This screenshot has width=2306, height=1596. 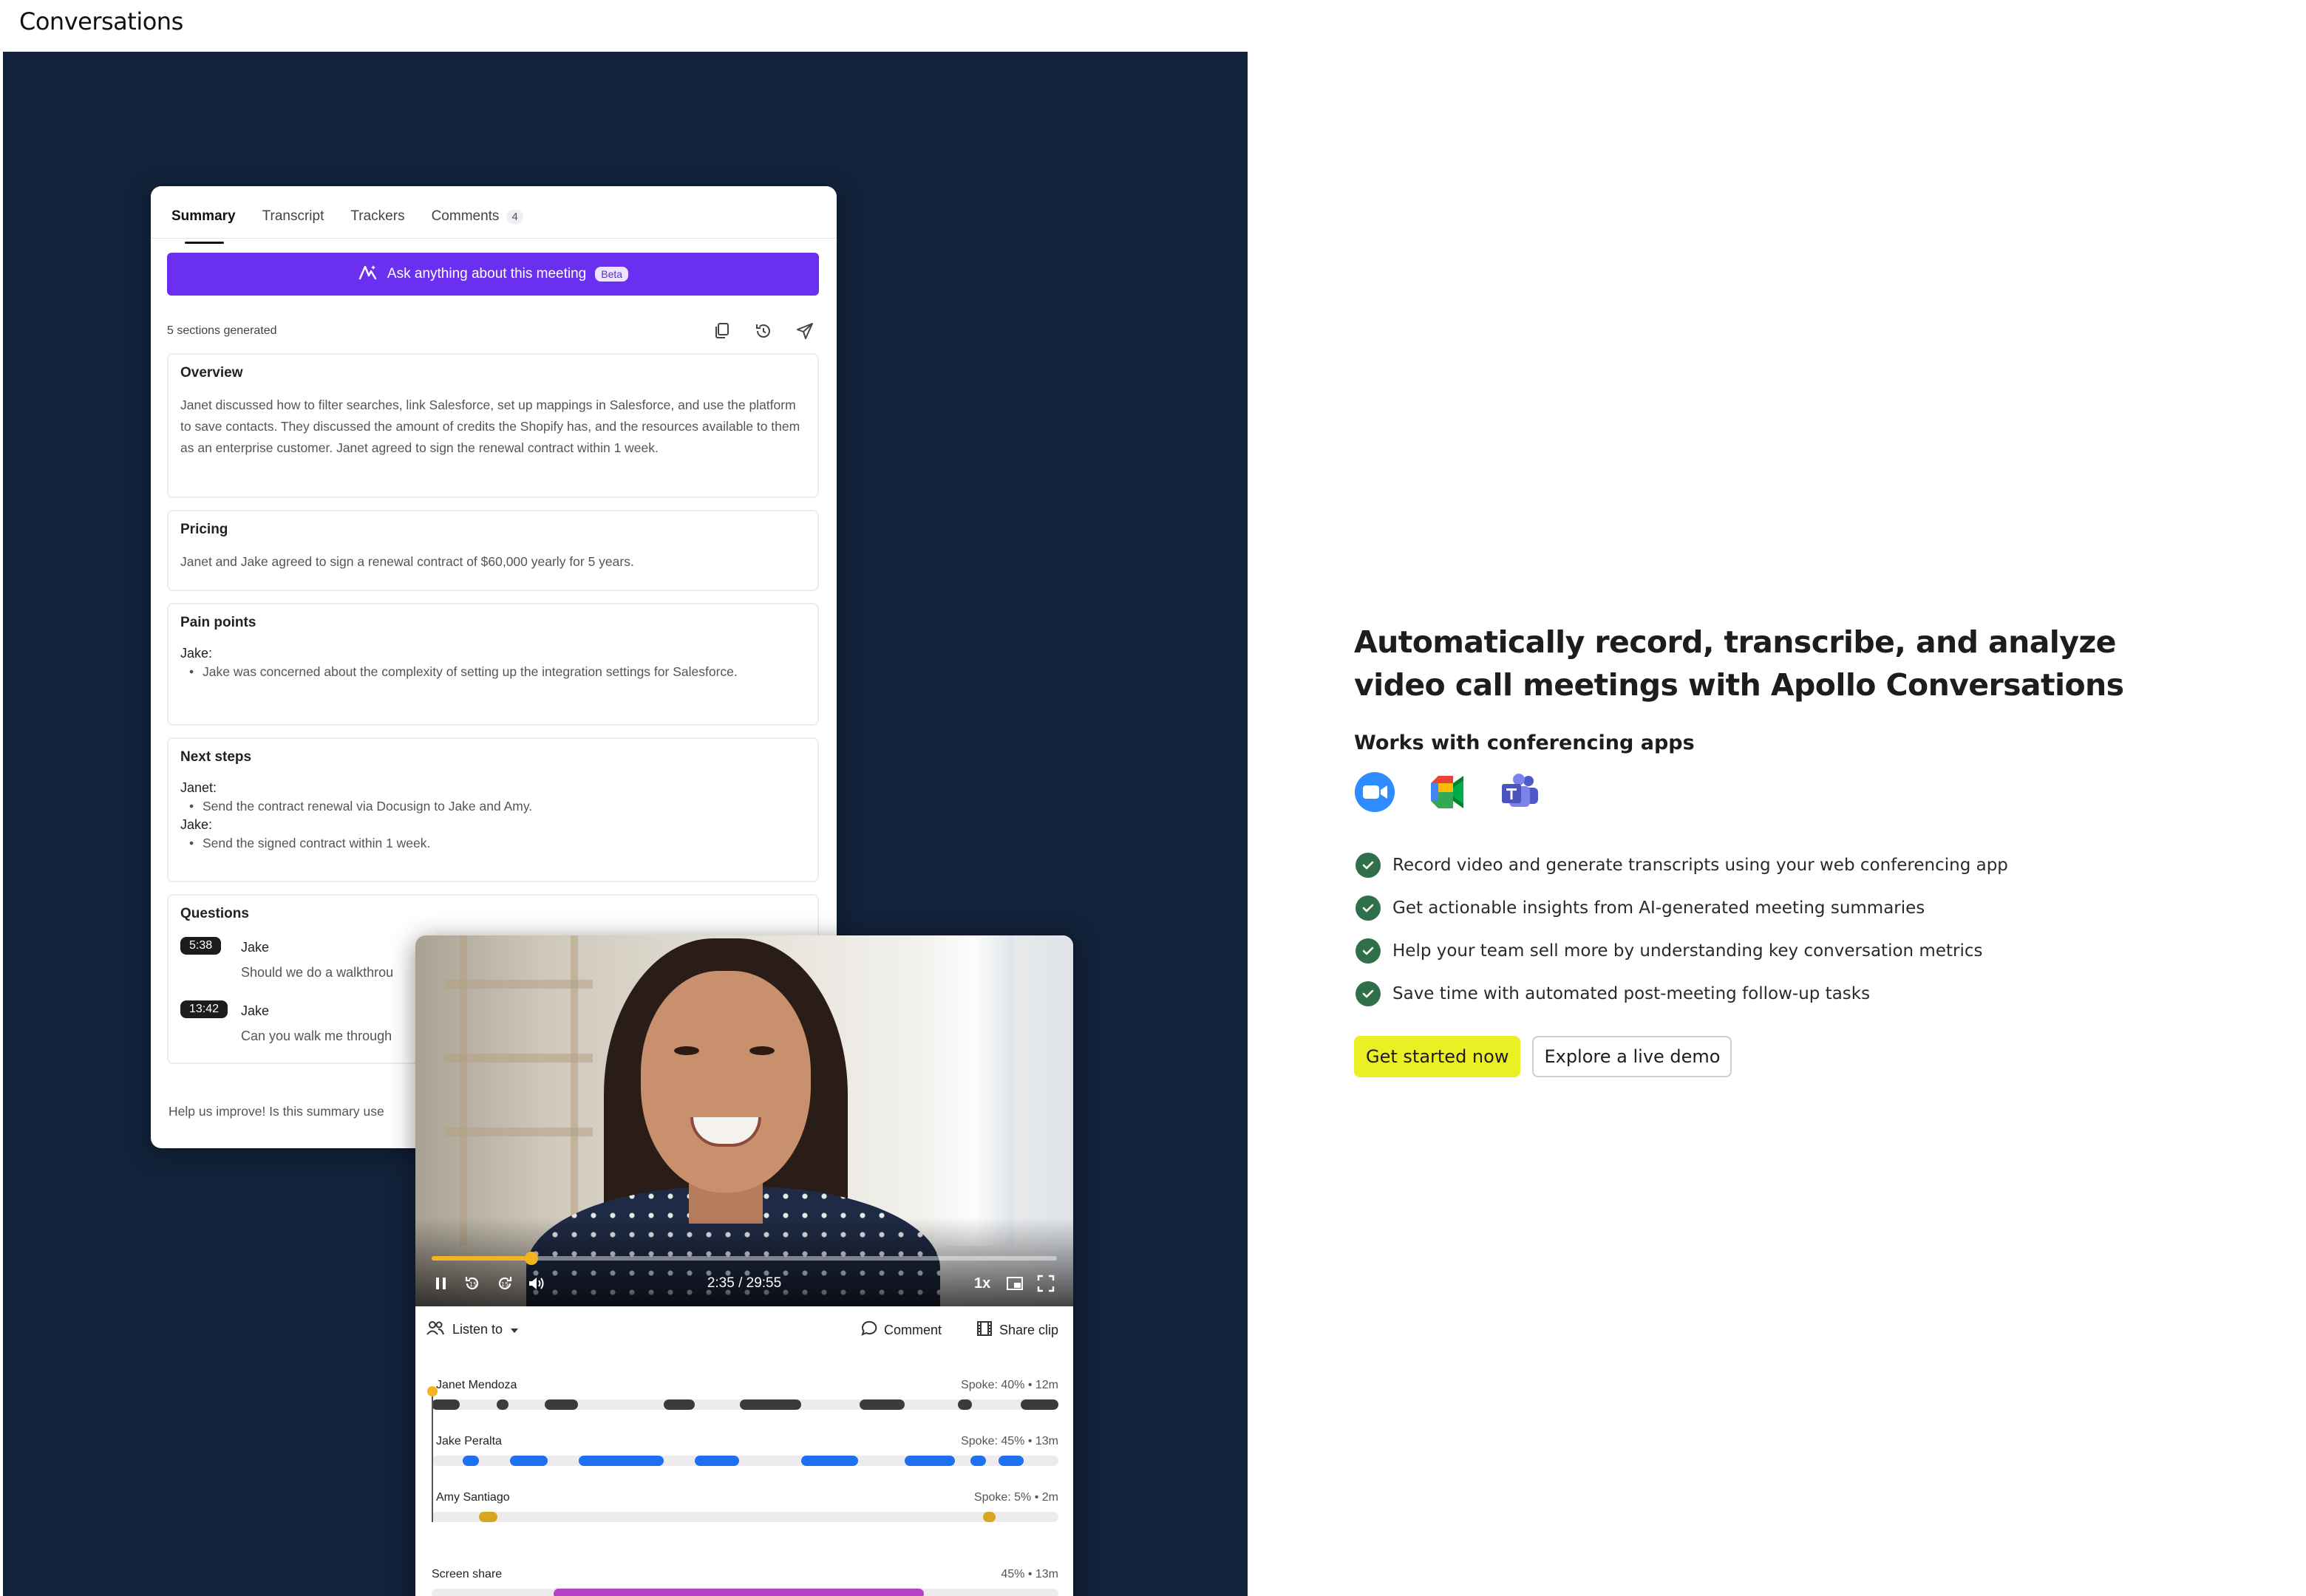 I want to click on comment-button: Comment, so click(x=901, y=1330).